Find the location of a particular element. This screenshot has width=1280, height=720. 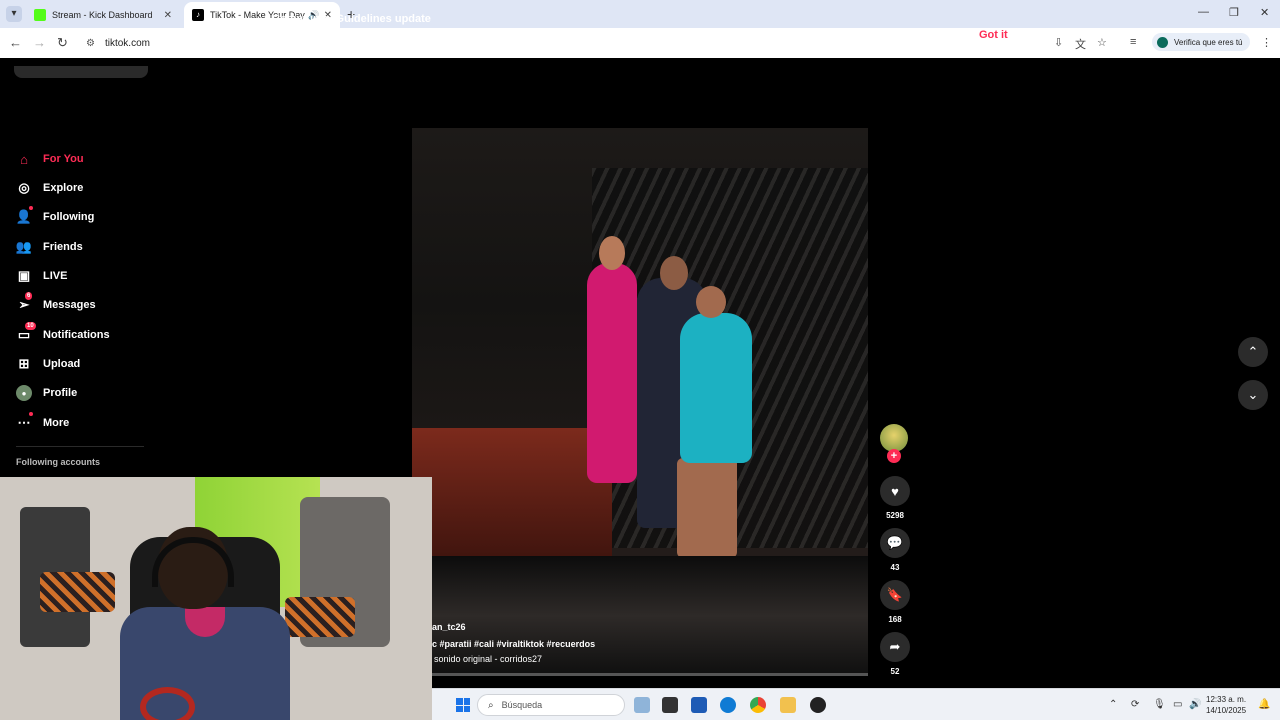

taskbar-widgets-icon is located at coordinates (642, 705).